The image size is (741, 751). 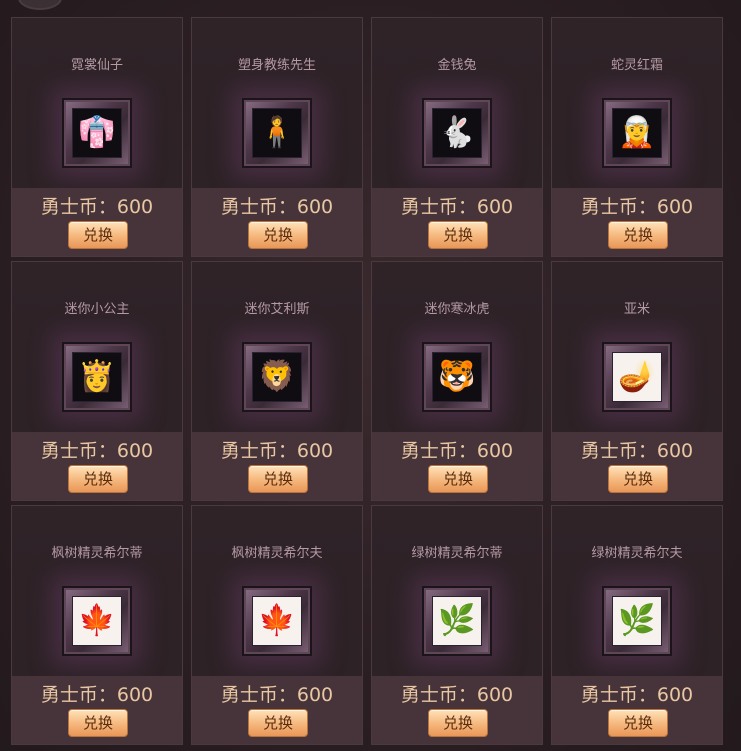 I want to click on green-spirit-hilde-icon: 🌿, so click(x=457, y=620).